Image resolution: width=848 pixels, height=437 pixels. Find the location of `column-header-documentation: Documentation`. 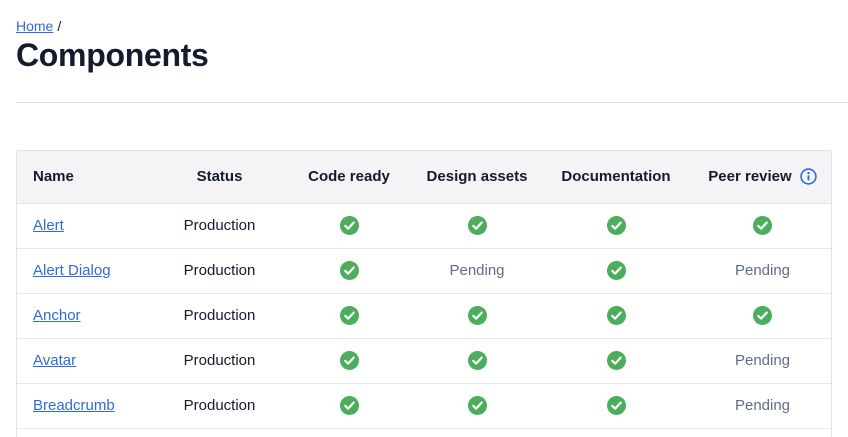

column-header-documentation: Documentation is located at coordinates (616, 177).